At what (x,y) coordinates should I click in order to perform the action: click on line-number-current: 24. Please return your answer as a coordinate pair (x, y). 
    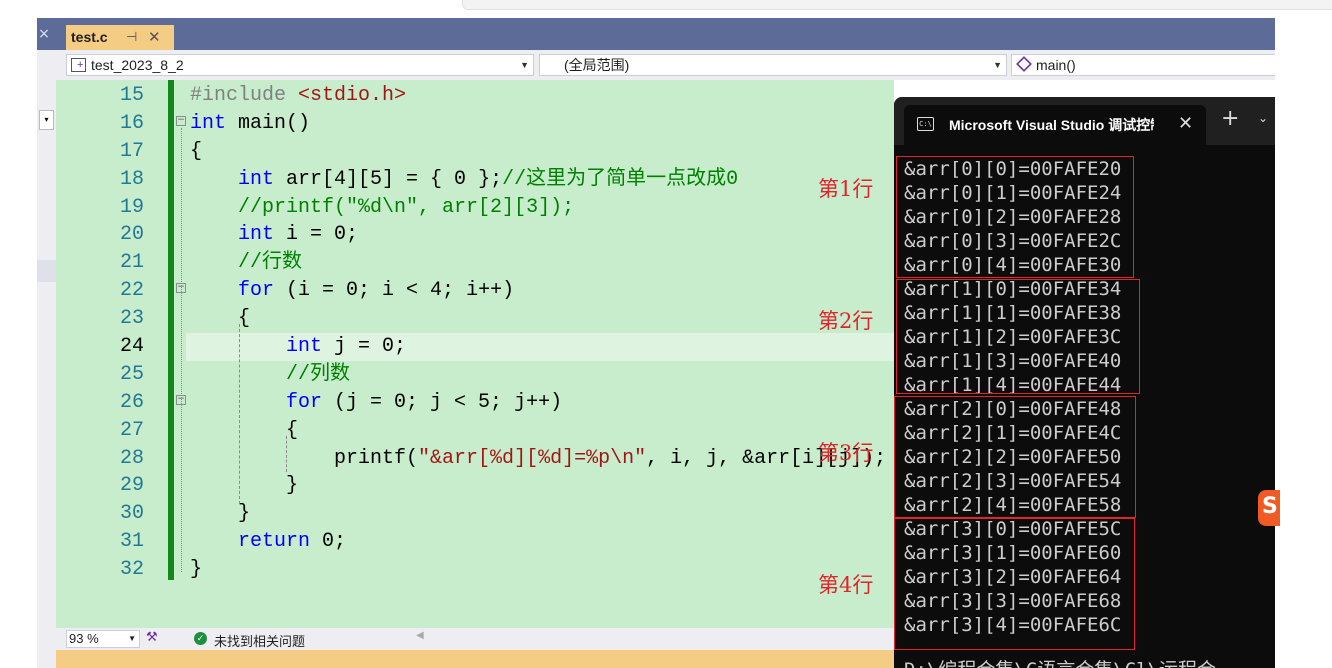
    Looking at the image, I should click on (131, 347).